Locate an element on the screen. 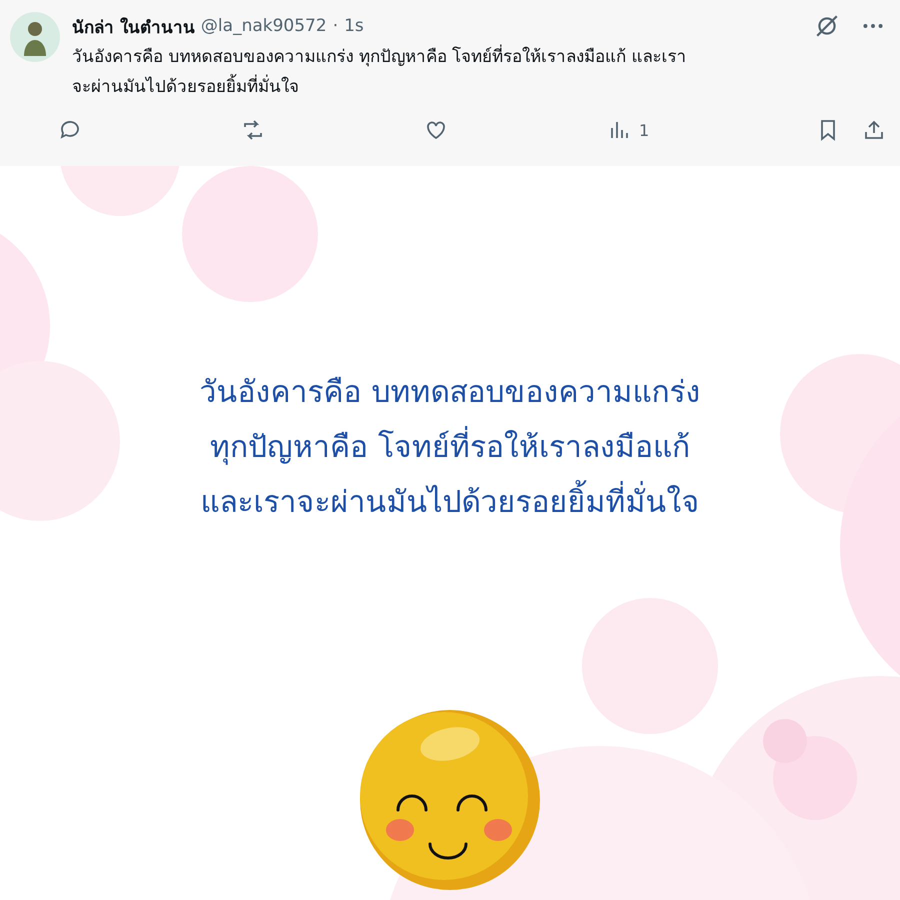 The width and height of the screenshot is (900, 900). card-text-line: ทุกปัญหาคือ โจทย์ที่รอให้เราลงมือแก้ is located at coordinates (450, 447).